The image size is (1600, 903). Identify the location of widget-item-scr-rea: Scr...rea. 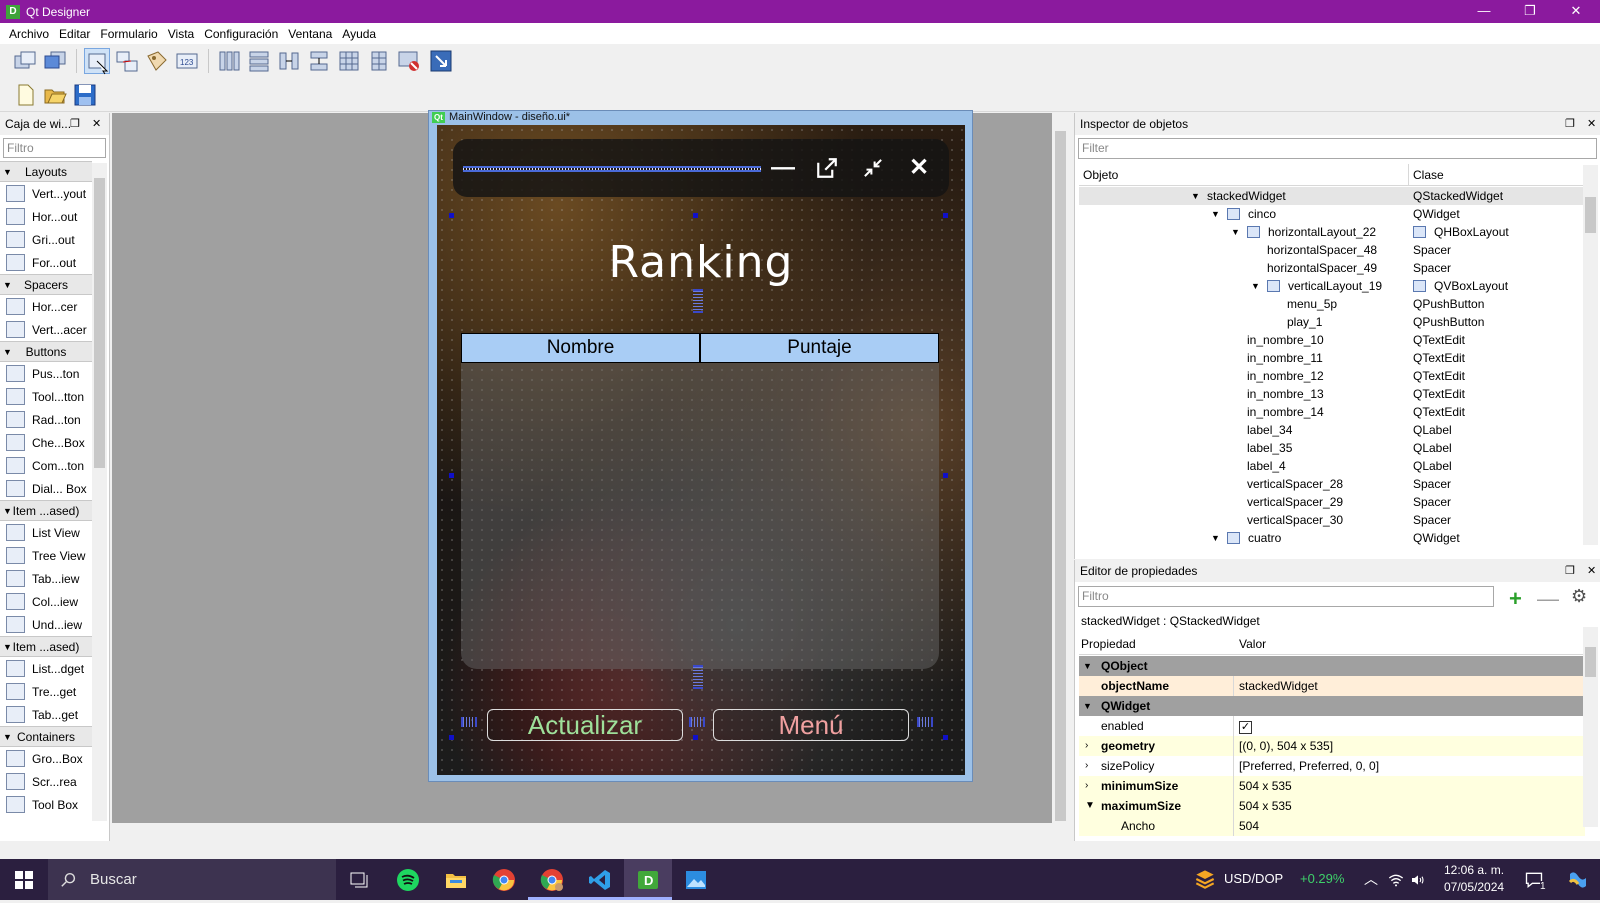
(46, 781).